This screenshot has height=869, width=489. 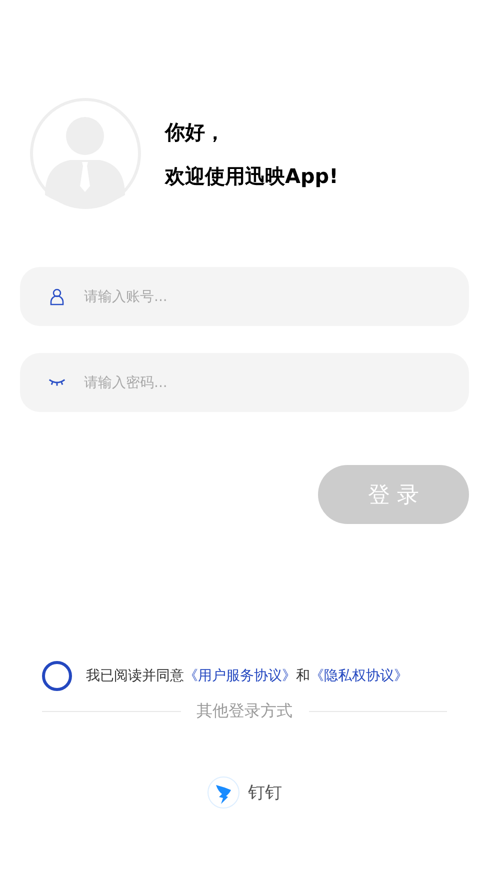 What do you see at coordinates (57, 297) in the screenshot?
I see `user-icon` at bounding box center [57, 297].